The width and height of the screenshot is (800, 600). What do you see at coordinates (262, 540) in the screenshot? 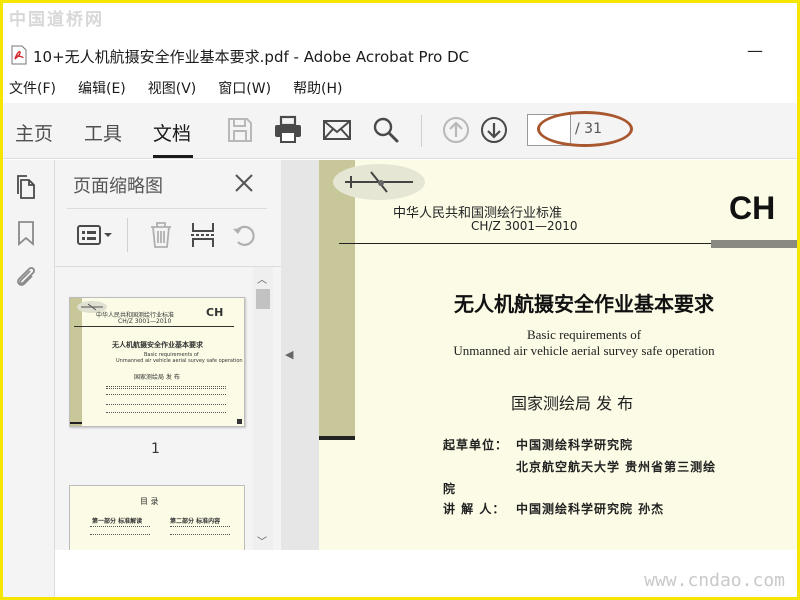
I see `scroll-down-icon: ﹀` at bounding box center [262, 540].